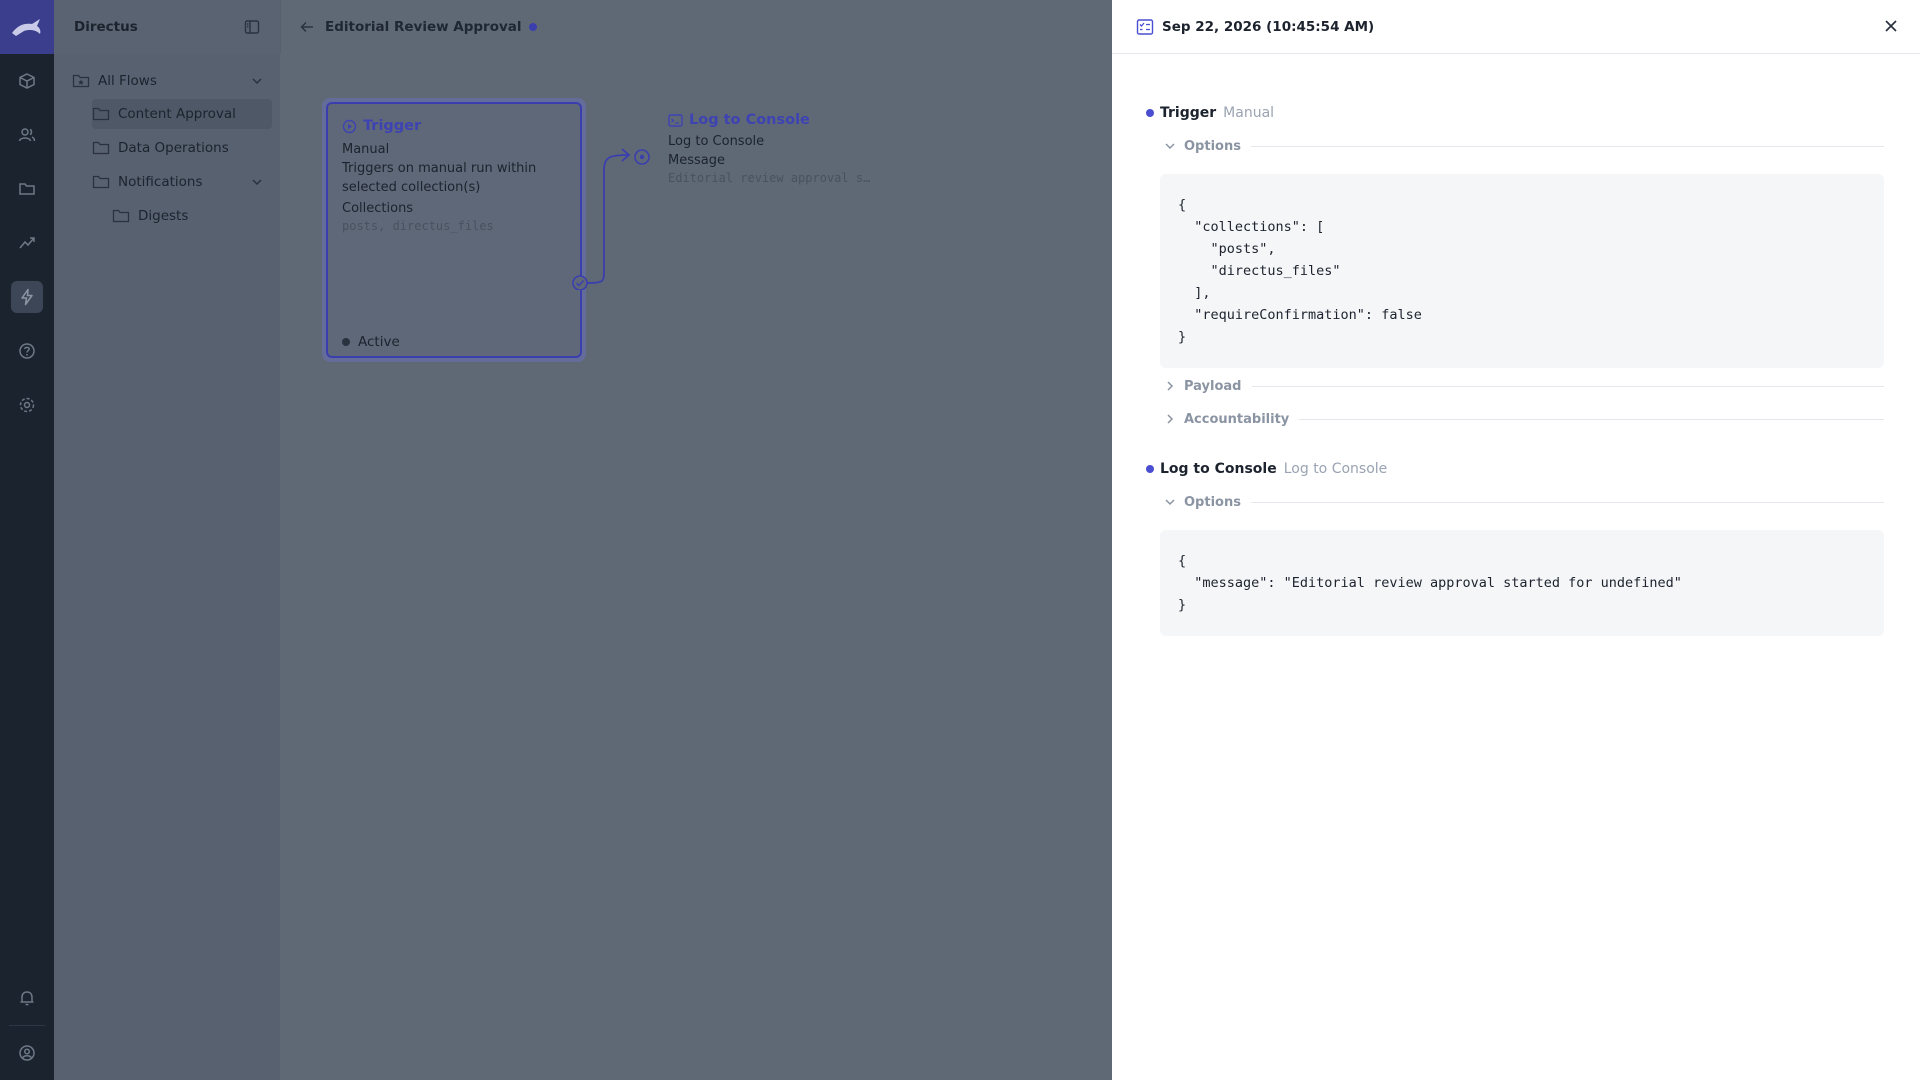 This screenshot has width=1920, height=1080. What do you see at coordinates (532, 27) in the screenshot?
I see `status-dot` at bounding box center [532, 27].